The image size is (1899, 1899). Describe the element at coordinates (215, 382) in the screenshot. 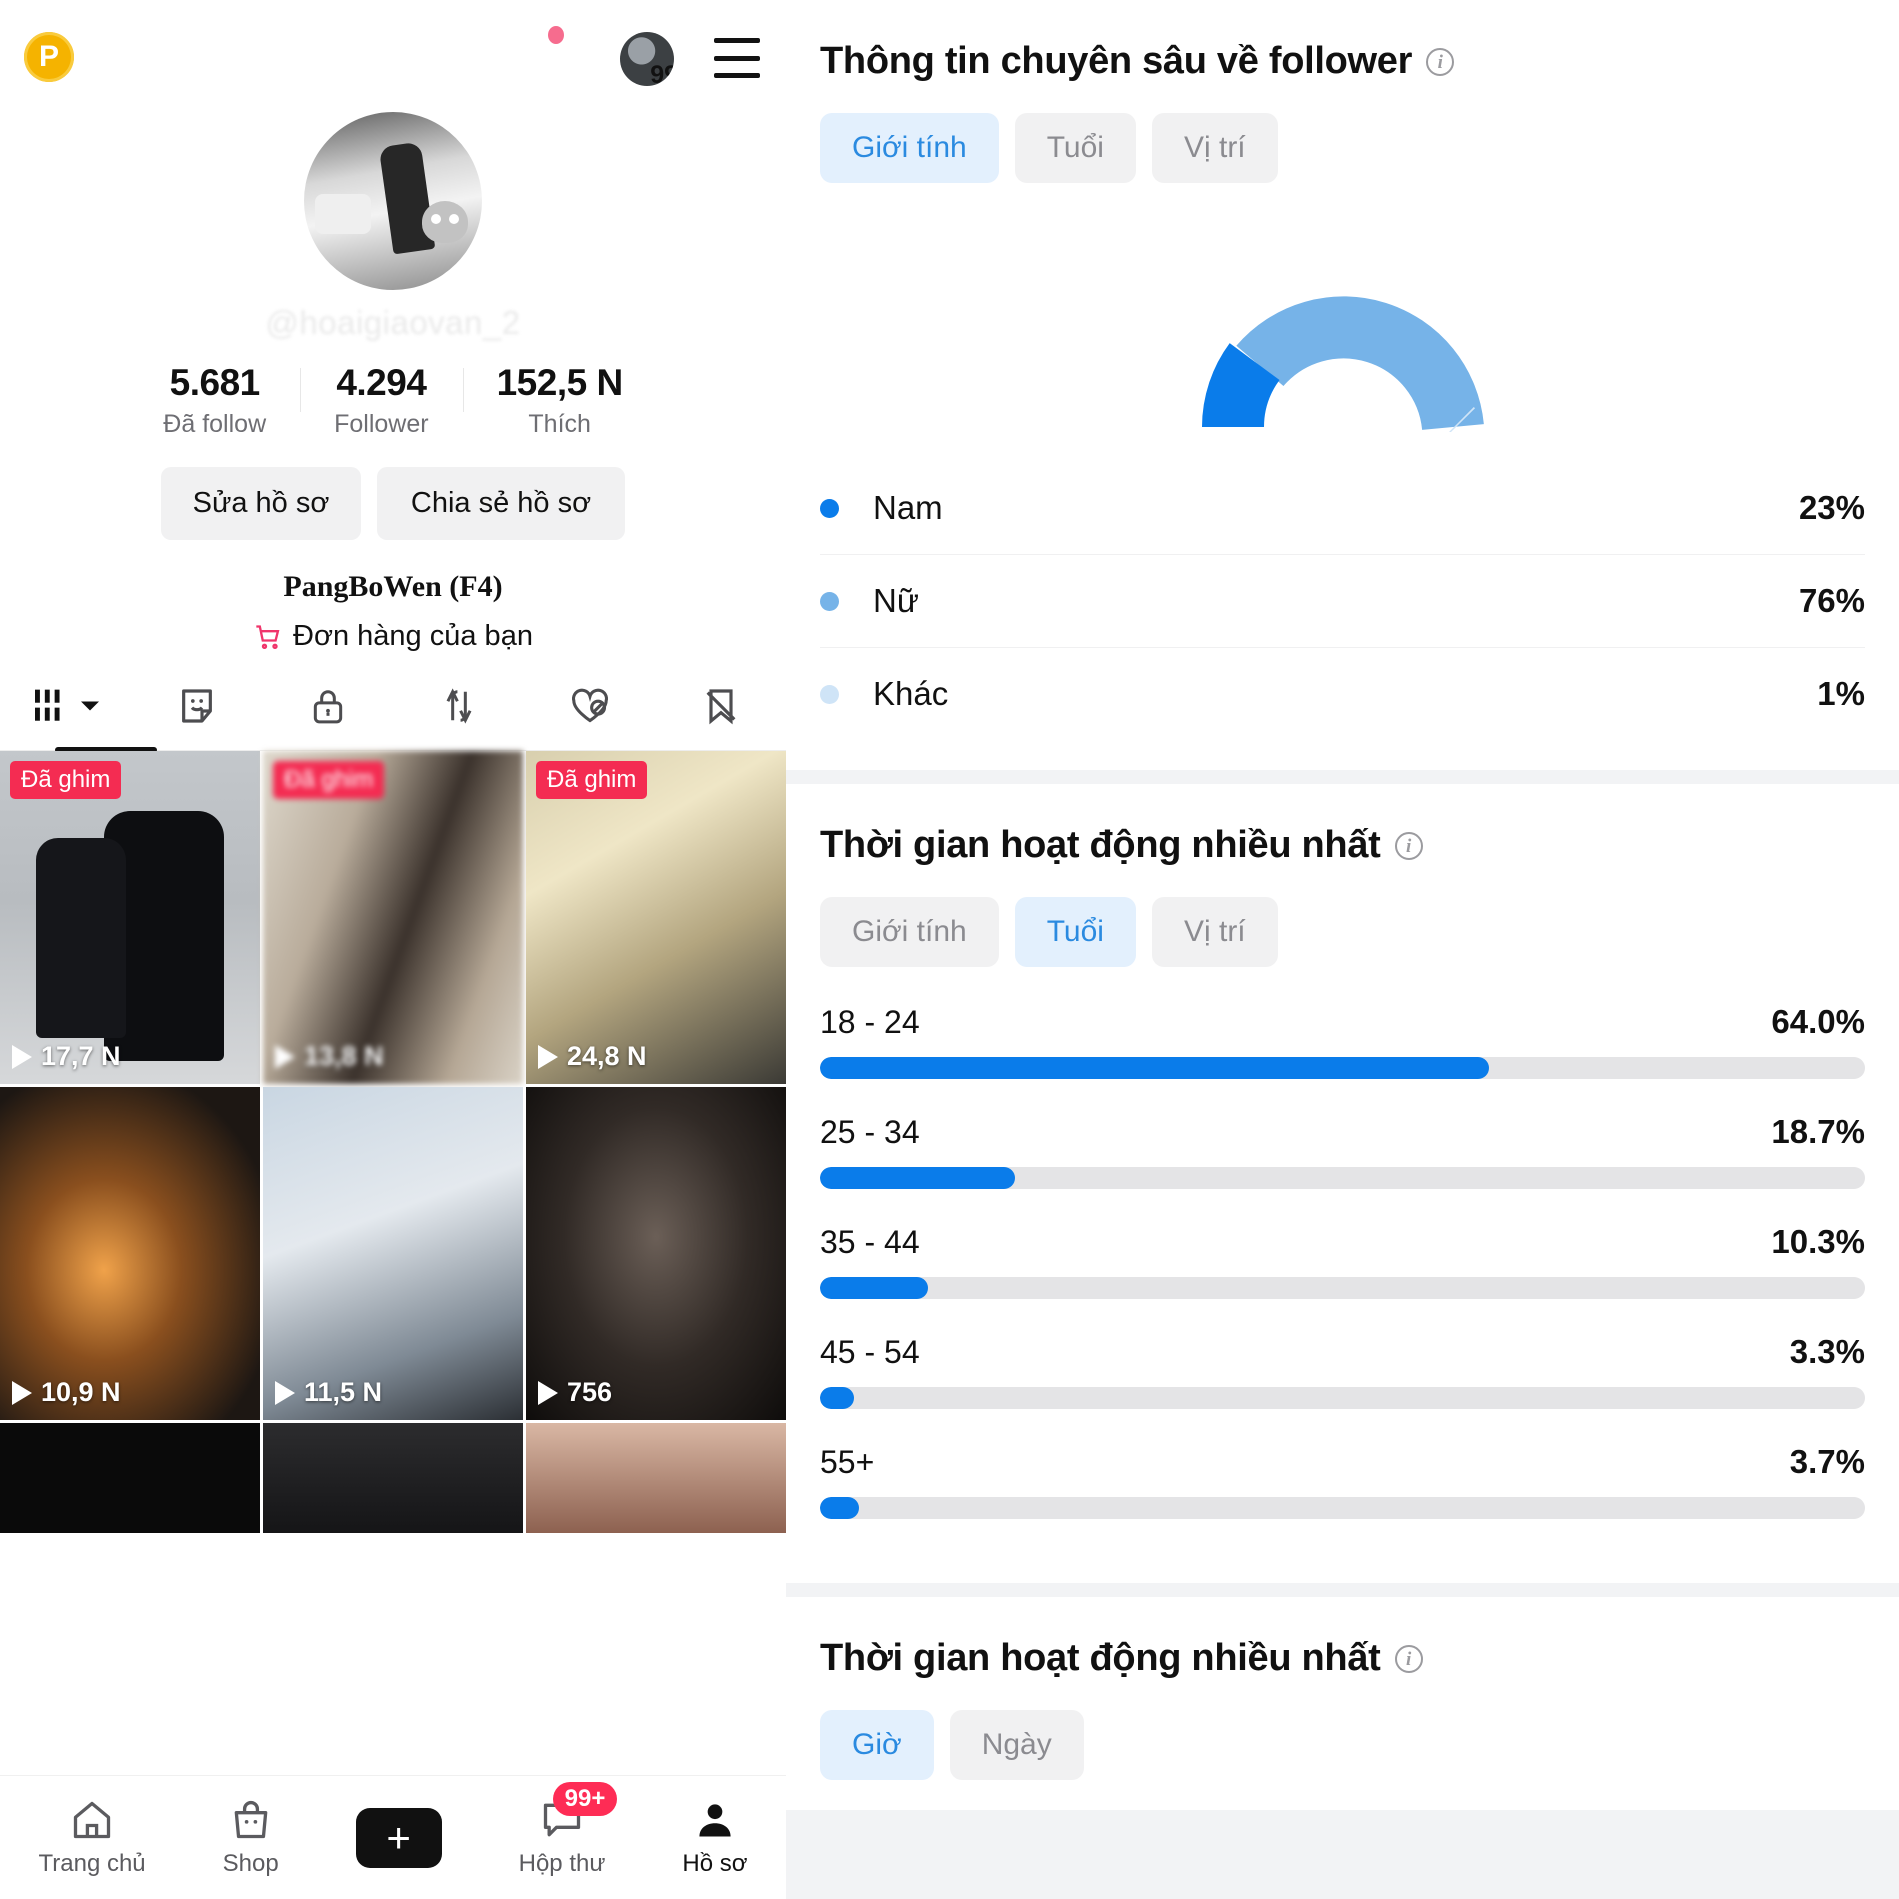

I see `stat-value: 5.681` at that location.